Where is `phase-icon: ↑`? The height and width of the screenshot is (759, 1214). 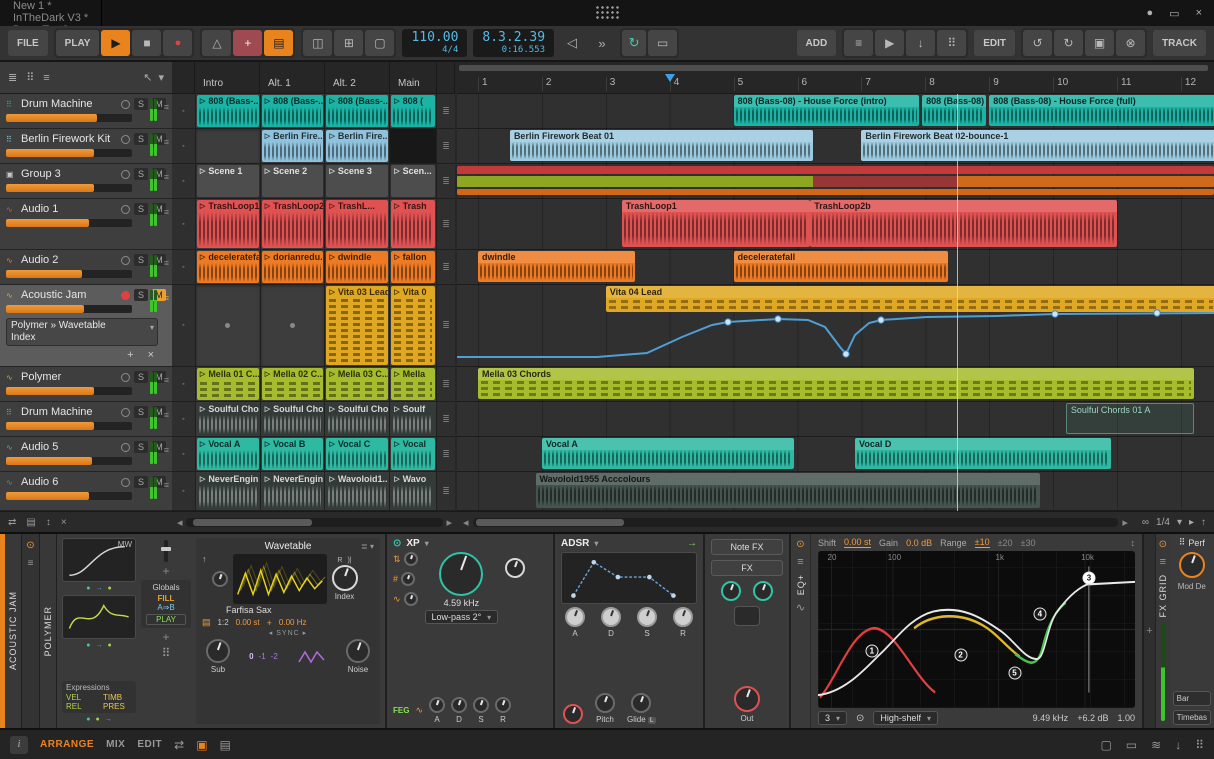
phase-icon: ↑ is located at coordinates (204, 559).